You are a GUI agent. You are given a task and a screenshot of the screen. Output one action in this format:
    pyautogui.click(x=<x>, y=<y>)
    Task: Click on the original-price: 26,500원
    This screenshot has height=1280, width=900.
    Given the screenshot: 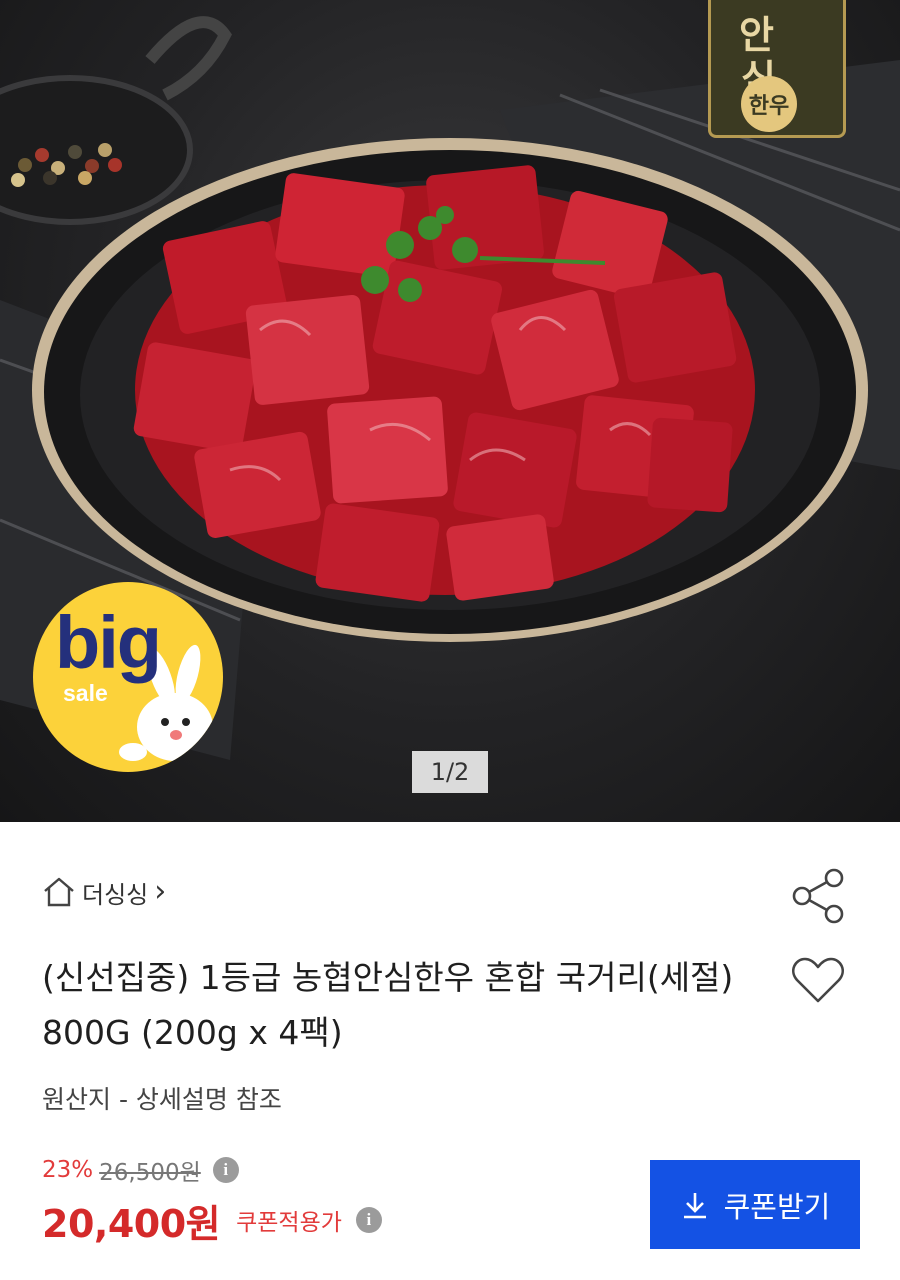 What is the action you would take?
    pyautogui.click(x=150, y=1173)
    